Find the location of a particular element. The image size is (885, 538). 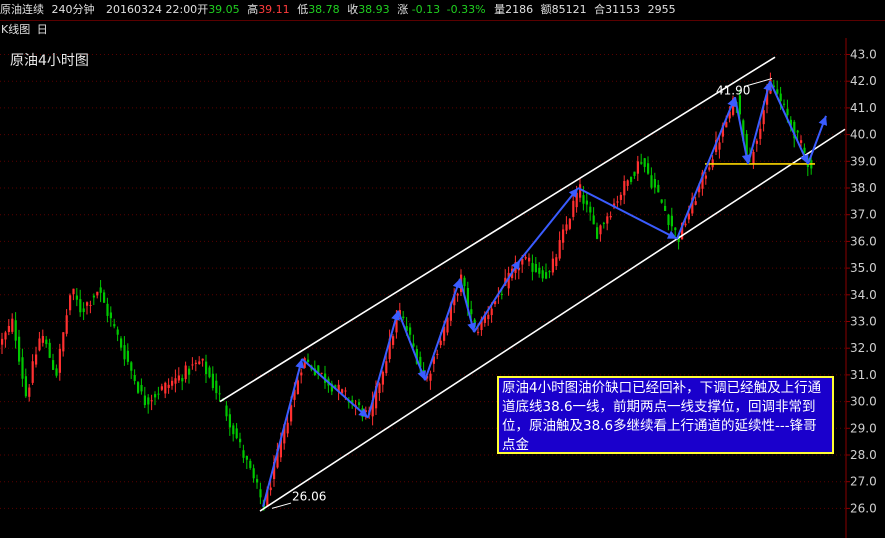

low-label: 低 is located at coordinates (303, 9).